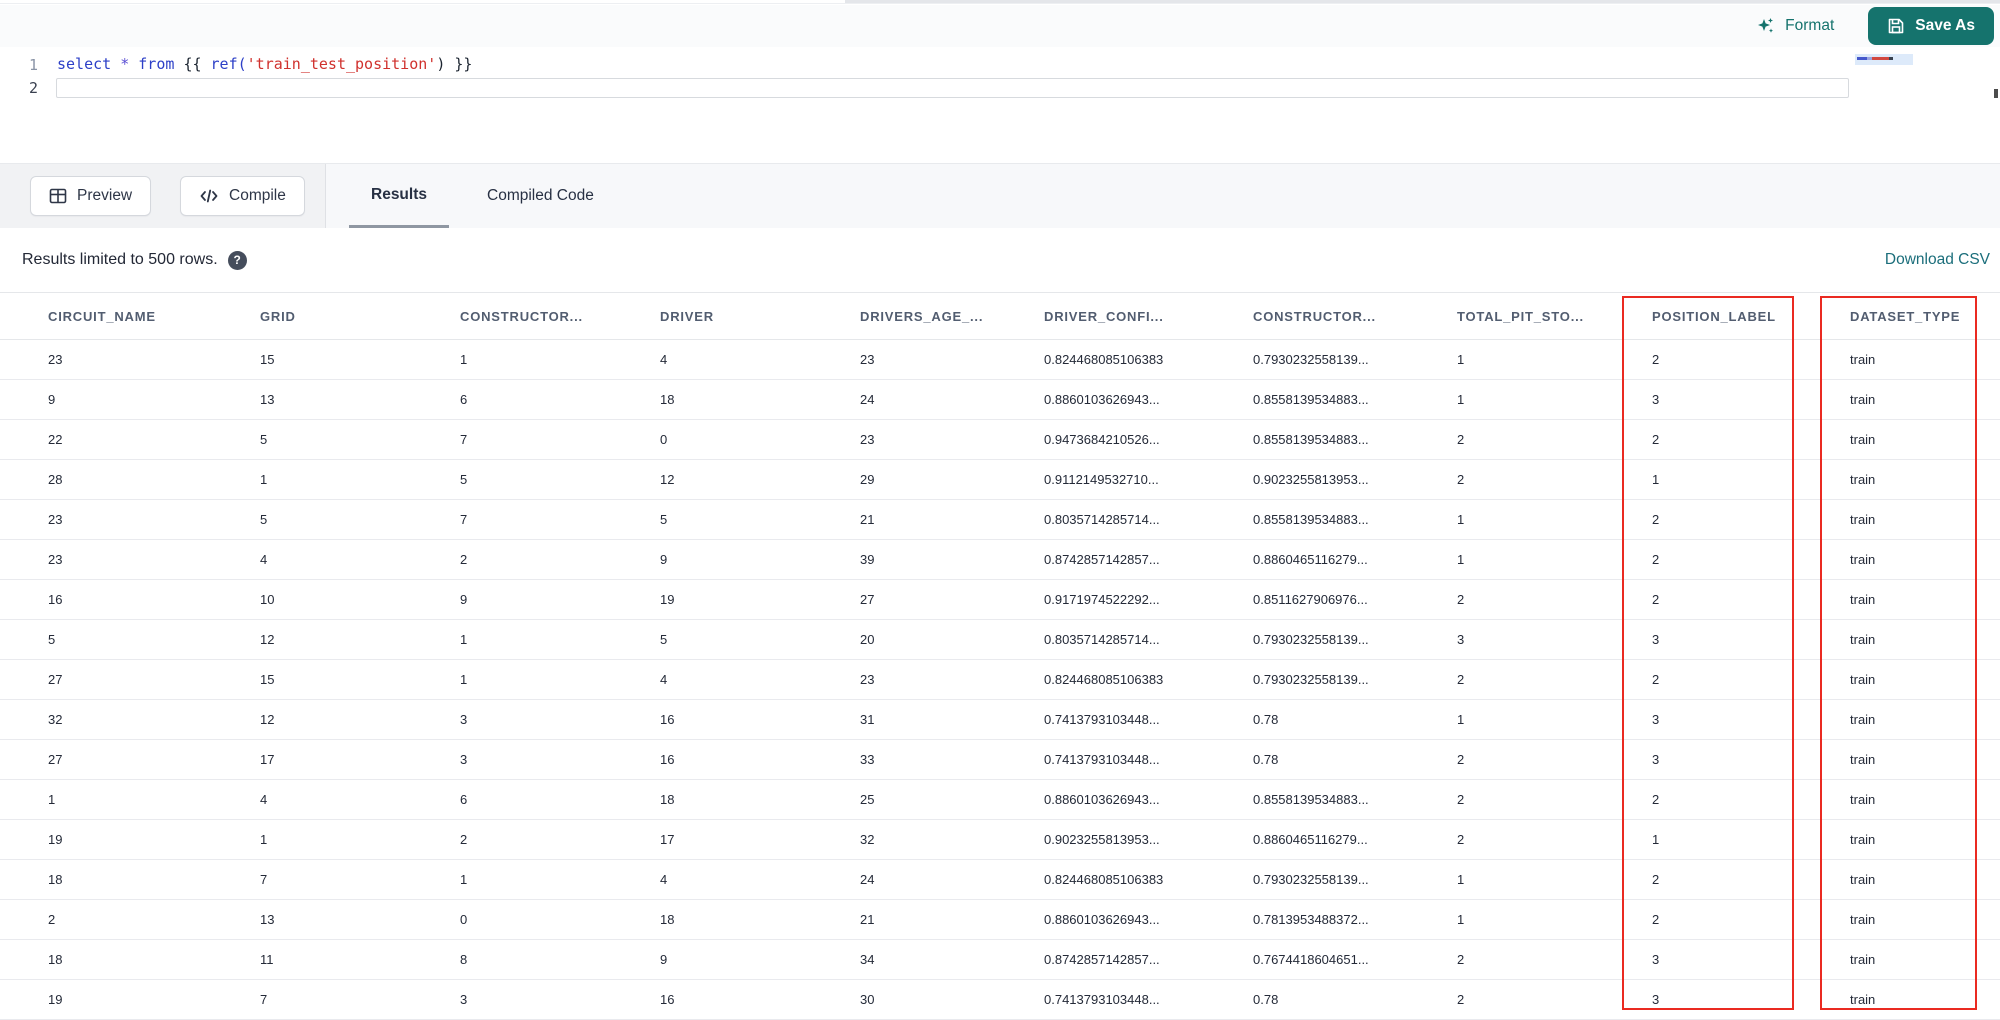  Describe the element at coordinates (342, 359) in the screenshot. I see `table-cell: 15` at that location.